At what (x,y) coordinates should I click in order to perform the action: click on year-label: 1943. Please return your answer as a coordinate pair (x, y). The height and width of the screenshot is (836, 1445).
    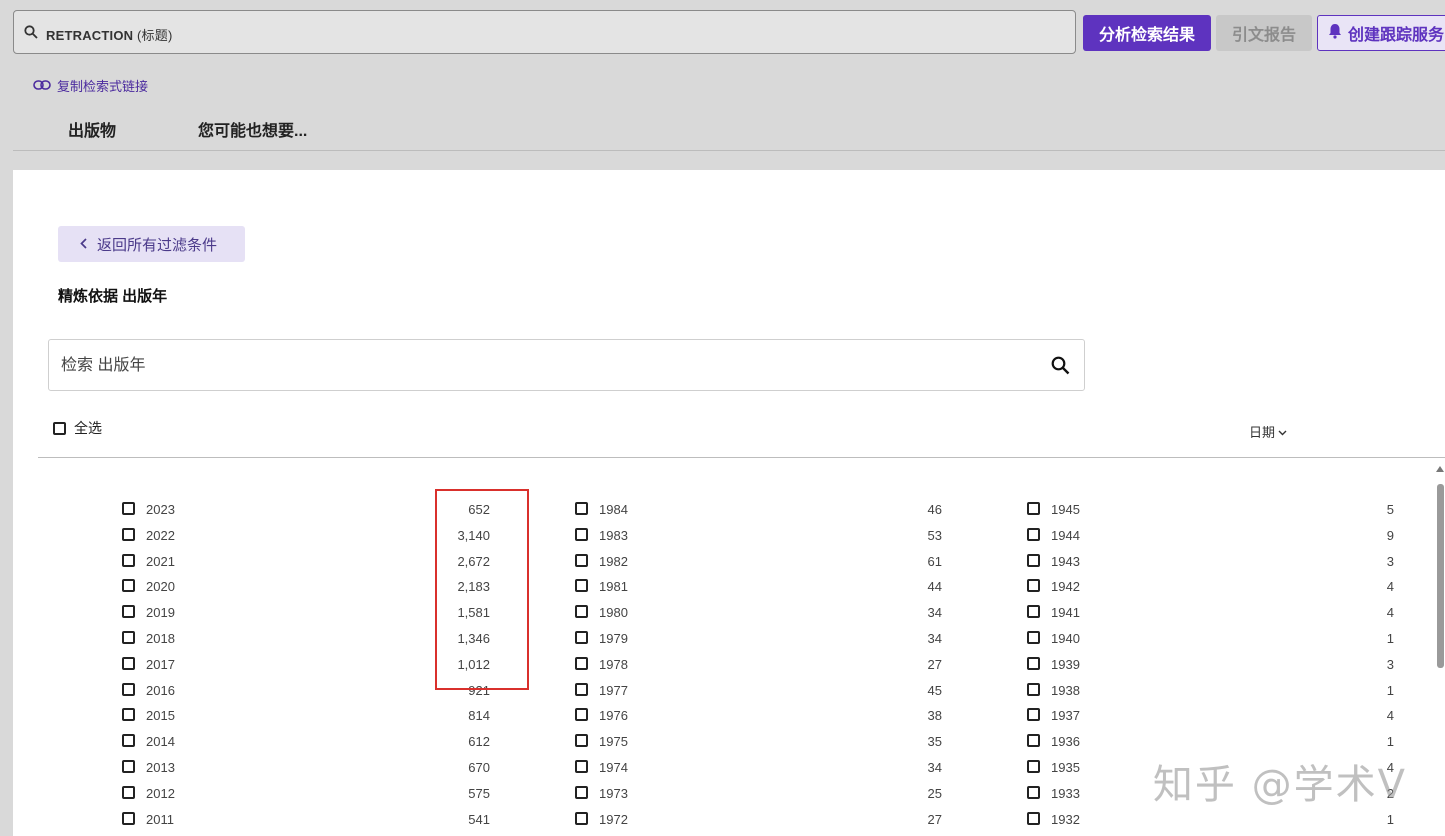
    Looking at the image, I should click on (1065, 561).